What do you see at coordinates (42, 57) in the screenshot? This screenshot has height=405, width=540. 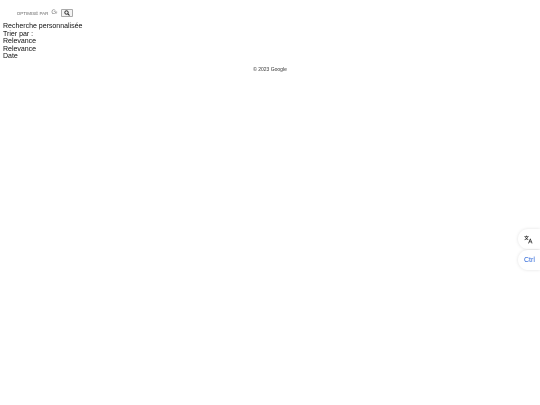 I see `sort-option-date: Date` at bounding box center [42, 57].